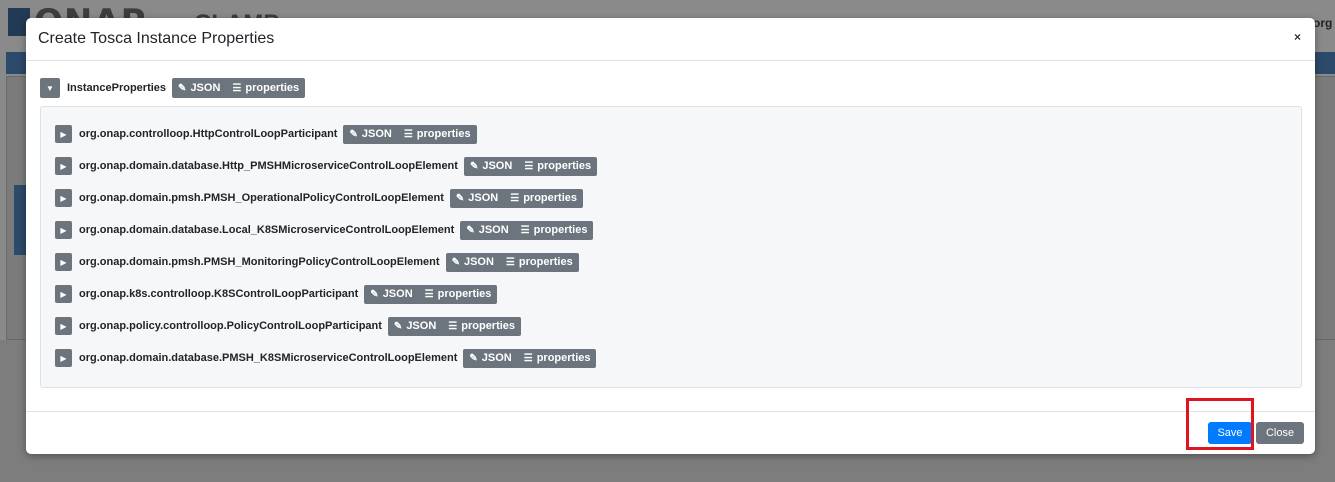 The image size is (1335, 482). Describe the element at coordinates (1323, 23) in the screenshot. I see `org-text: org` at that location.